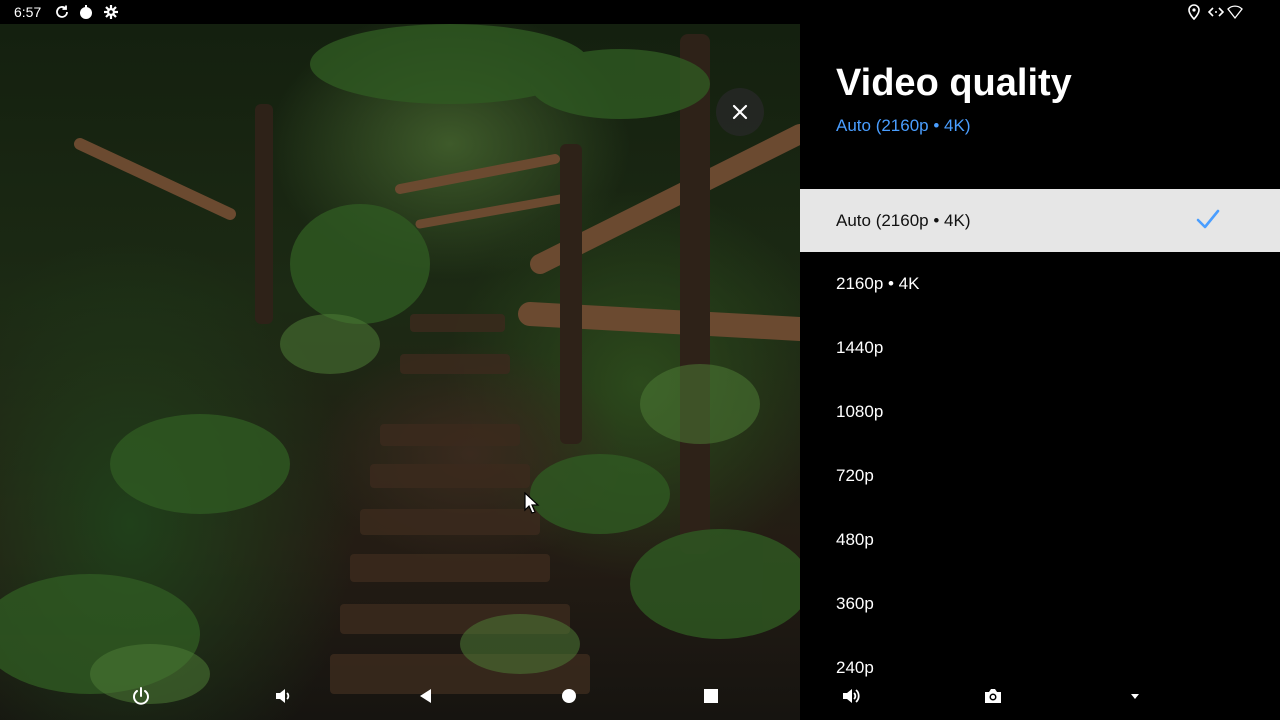  I want to click on close-button, so click(740, 112).